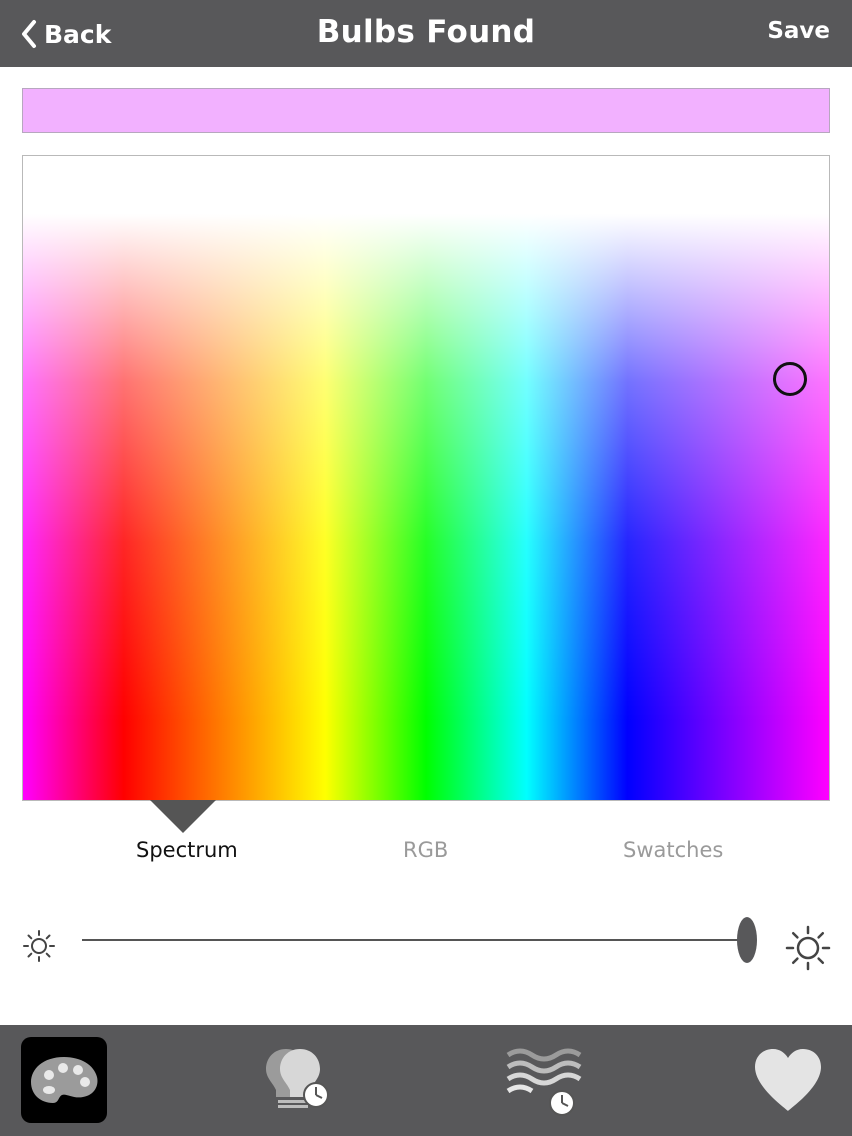 This screenshot has width=852, height=1136. Describe the element at coordinates (426, 945) in the screenshot. I see `brightness-slider` at that location.